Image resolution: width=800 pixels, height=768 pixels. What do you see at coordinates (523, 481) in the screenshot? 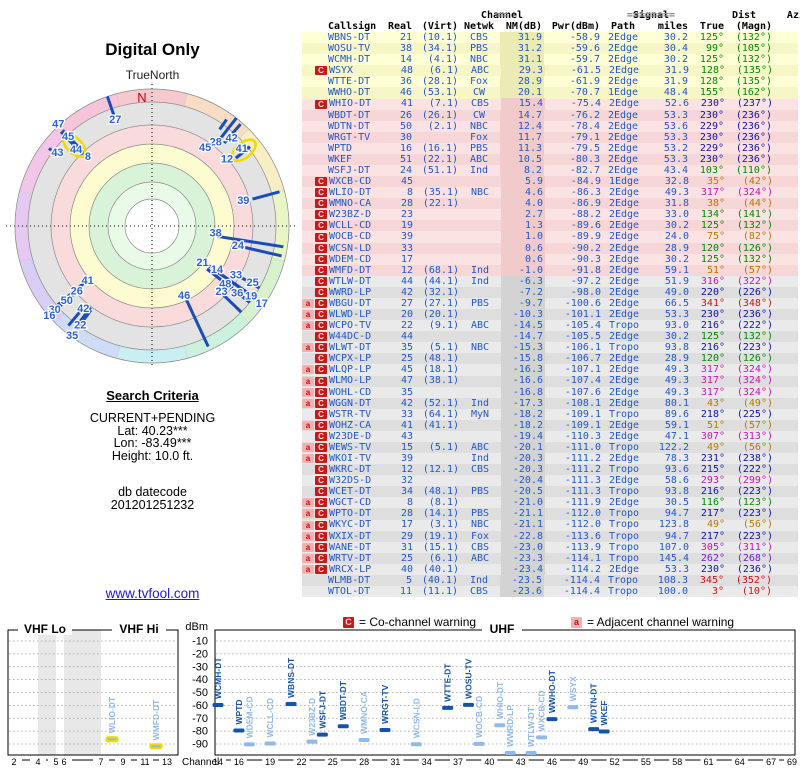
I see `cell-nm: -20.4` at bounding box center [523, 481].